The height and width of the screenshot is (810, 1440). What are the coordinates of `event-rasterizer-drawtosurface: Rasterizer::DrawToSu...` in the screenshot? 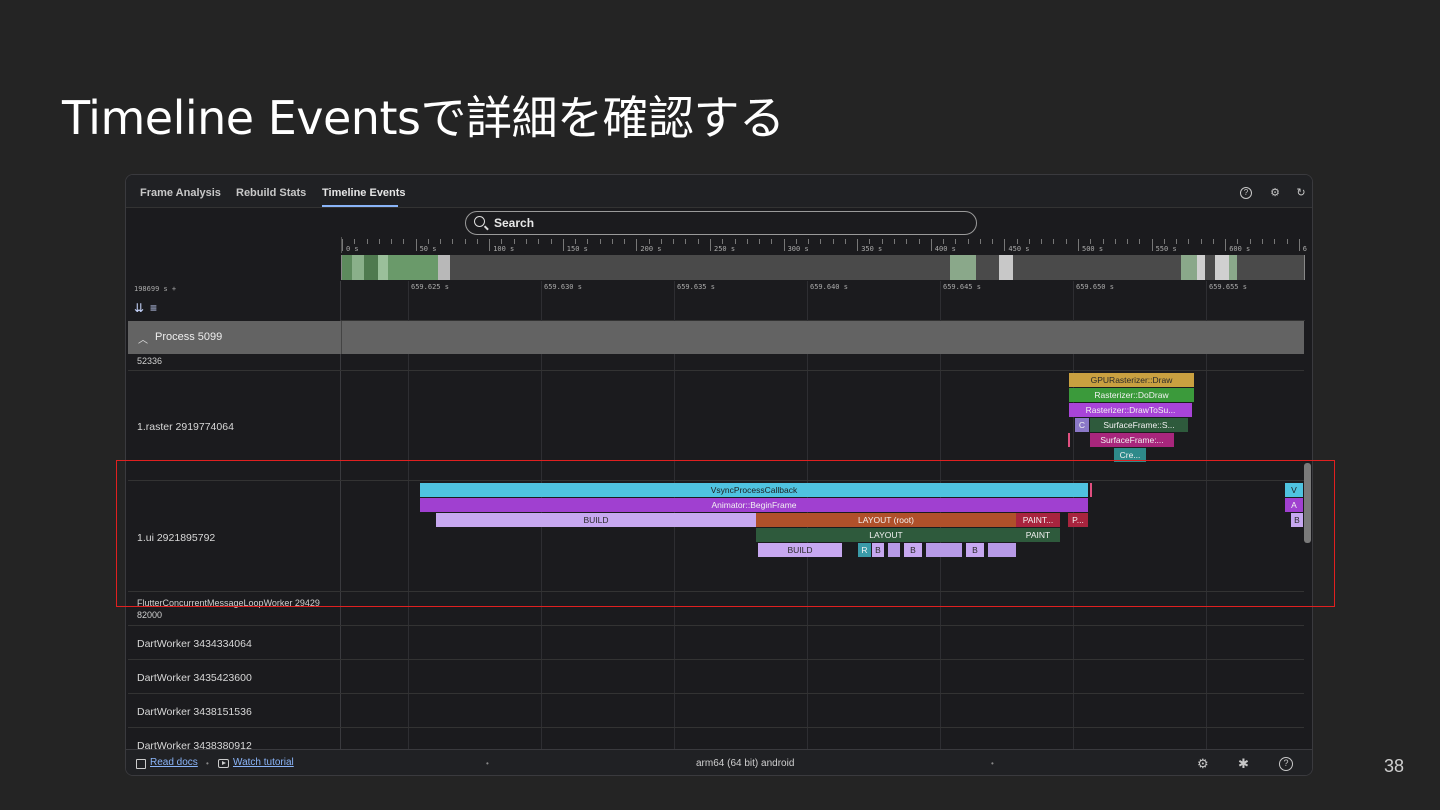 It's located at (1130, 410).